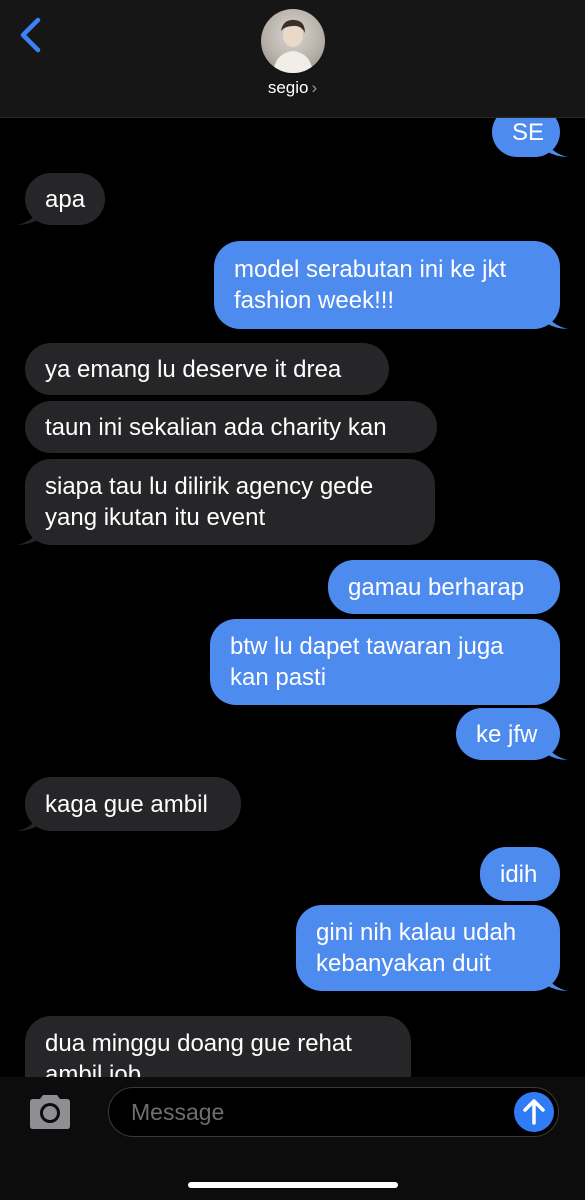 The height and width of the screenshot is (1200, 585). Describe the element at coordinates (218, 1046) in the screenshot. I see `incoming-message-bubble: dua minggu doang gue rehat ambil job` at that location.